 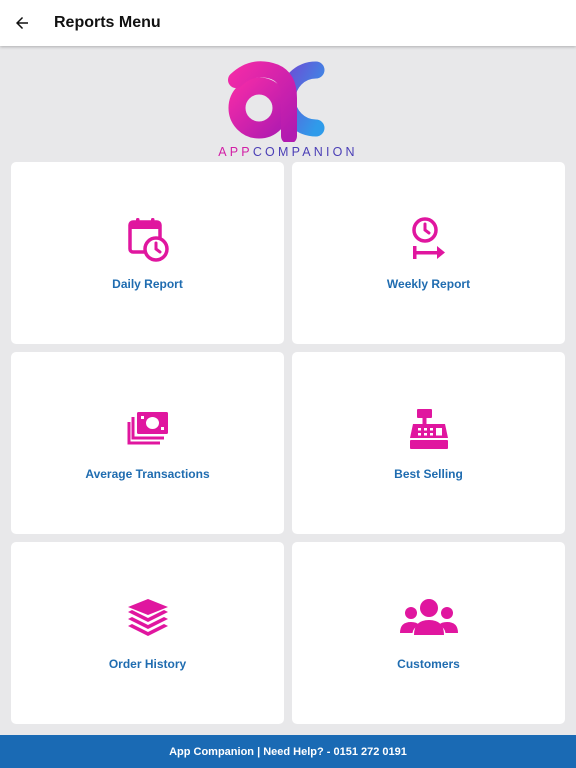 I want to click on average-transactions-card: Average Transactions, so click(x=147, y=443).